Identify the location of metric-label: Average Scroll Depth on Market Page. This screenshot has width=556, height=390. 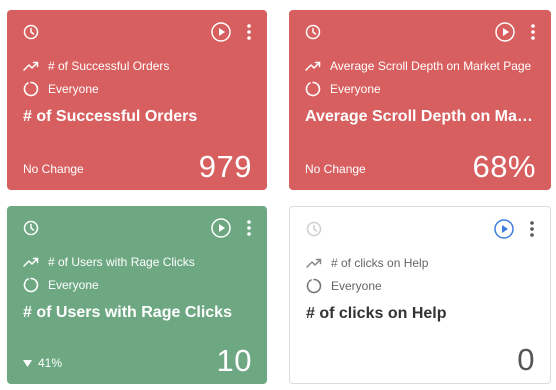
(431, 66).